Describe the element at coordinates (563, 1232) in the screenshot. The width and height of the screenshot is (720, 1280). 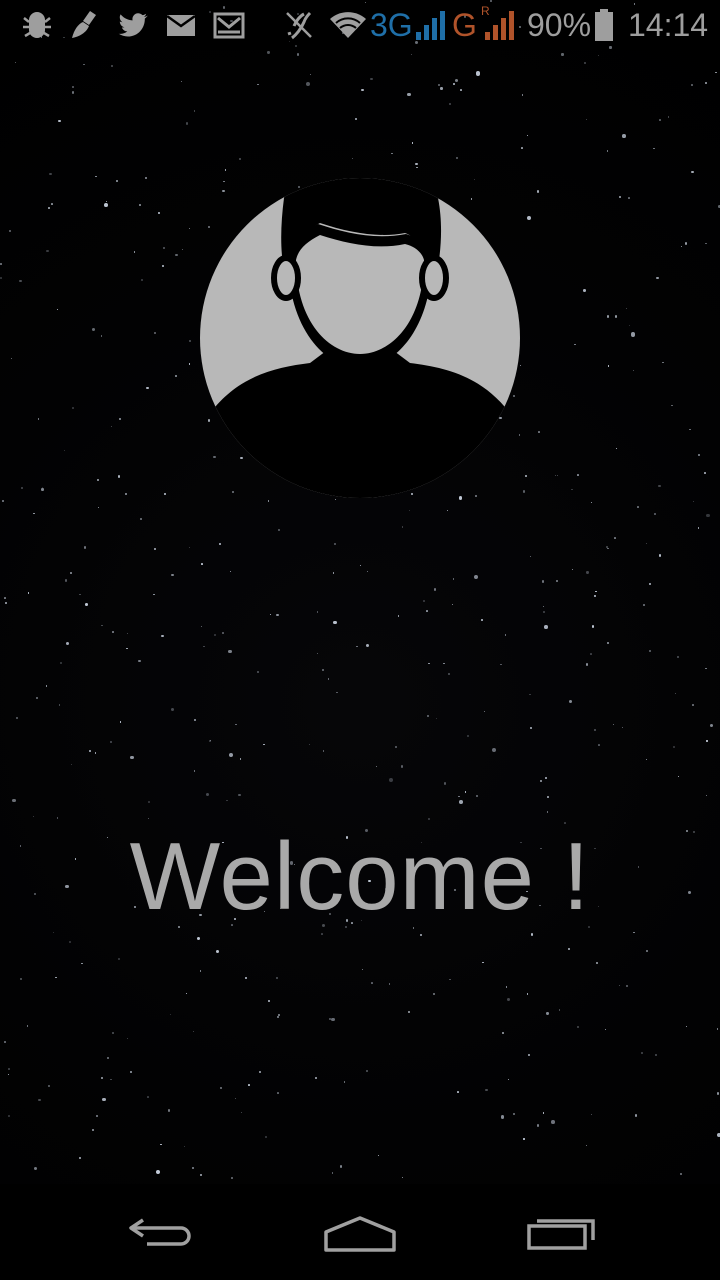
I see `recent-apps-button` at that location.